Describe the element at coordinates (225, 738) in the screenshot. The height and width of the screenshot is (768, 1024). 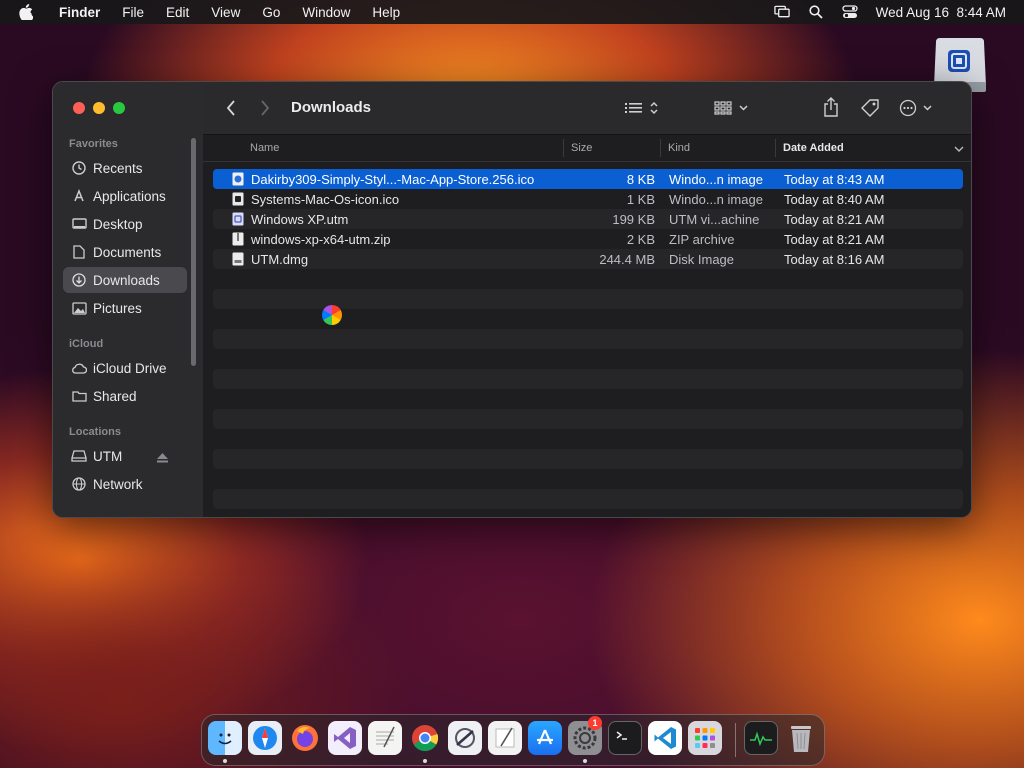
I see `finder-icon` at that location.